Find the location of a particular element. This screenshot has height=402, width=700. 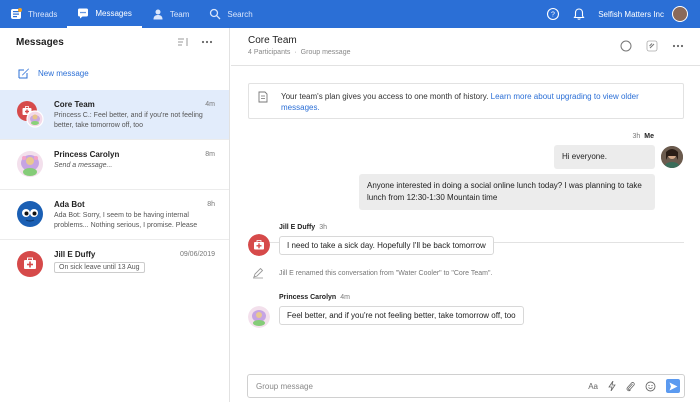

messages-icon is located at coordinates (83, 13).